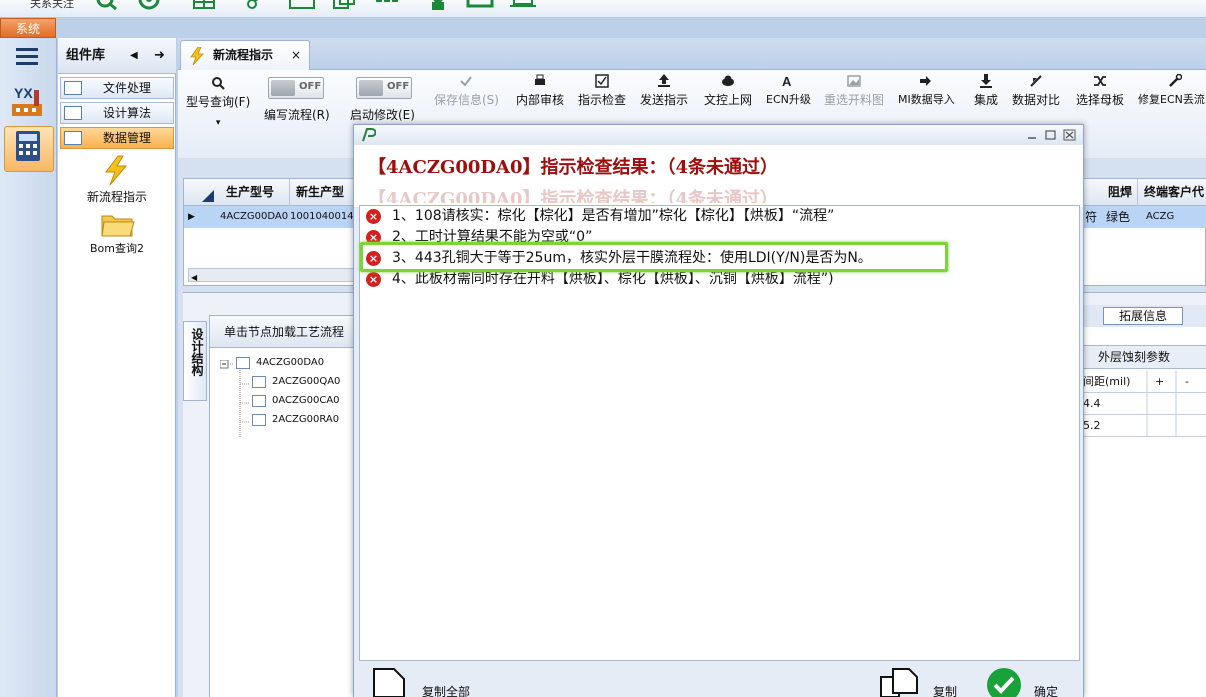 The width and height of the screenshot is (1206, 697). Describe the element at coordinates (28, 57) in the screenshot. I see `hamburger-menu-icon` at that location.